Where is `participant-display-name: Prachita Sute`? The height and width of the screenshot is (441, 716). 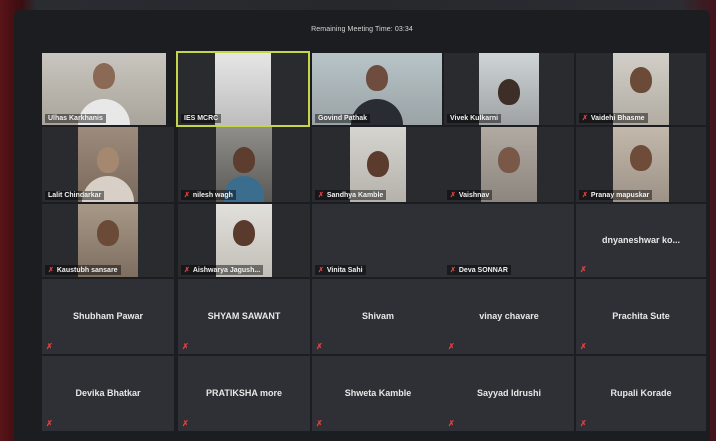 participant-display-name: Prachita Sute is located at coordinates (641, 315).